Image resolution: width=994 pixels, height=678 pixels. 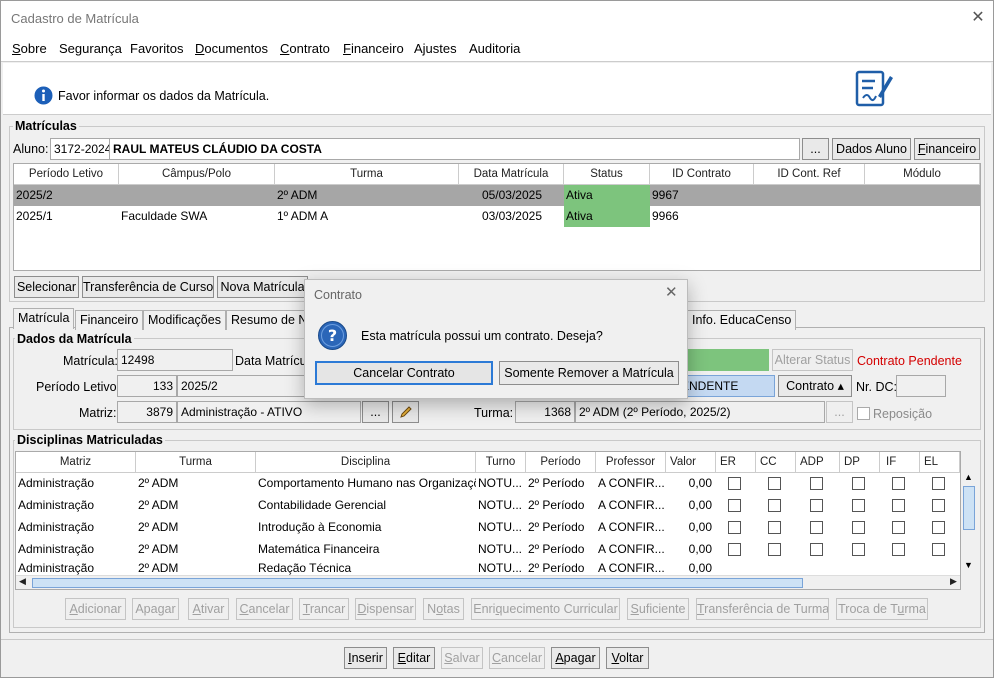 What do you see at coordinates (815, 386) in the screenshot?
I see `contrato-dropdown-button: Contrato ▴` at bounding box center [815, 386].